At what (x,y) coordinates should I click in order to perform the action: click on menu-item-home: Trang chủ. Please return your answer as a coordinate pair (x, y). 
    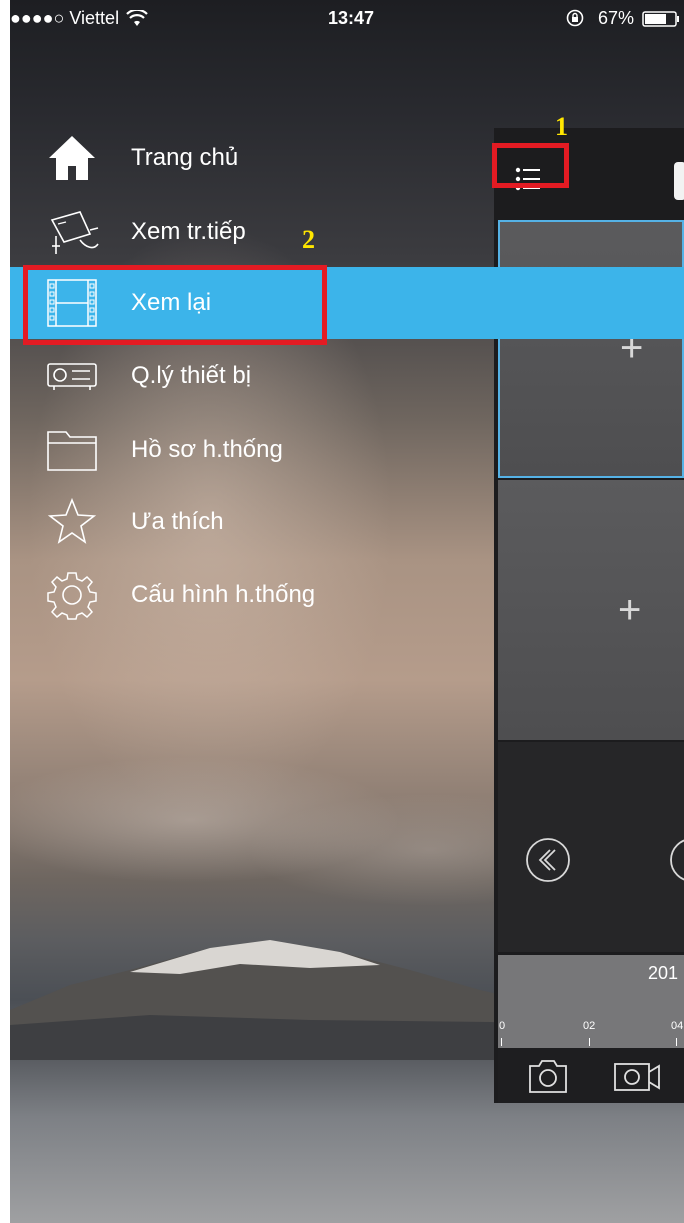
    Looking at the image, I should click on (347, 158).